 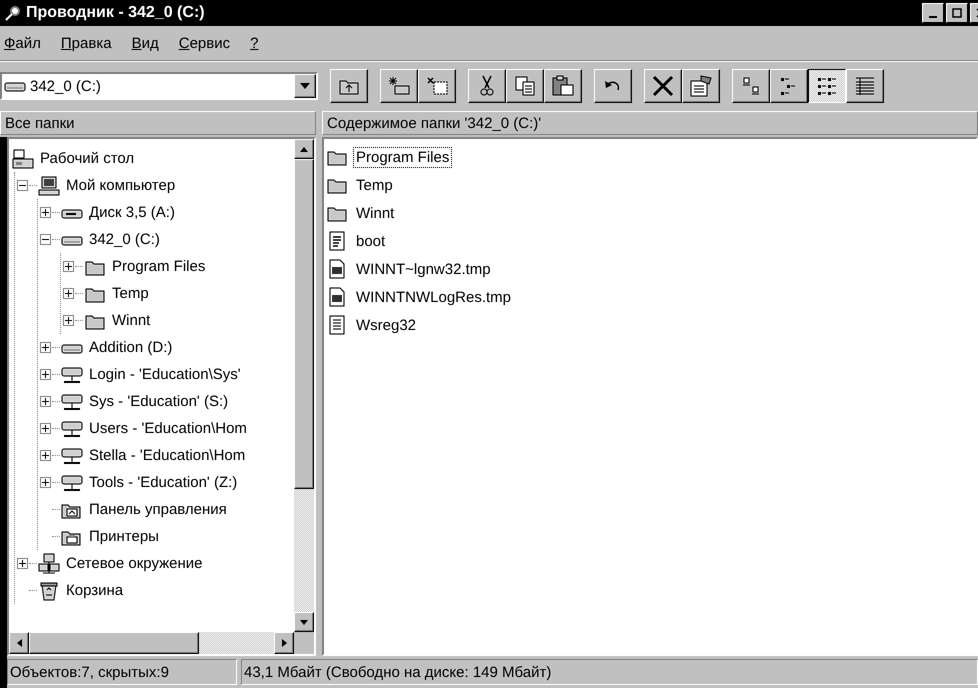 What do you see at coordinates (433, 297) in the screenshot?
I see `file-item: WINNTNWLogRes.tmp` at bounding box center [433, 297].